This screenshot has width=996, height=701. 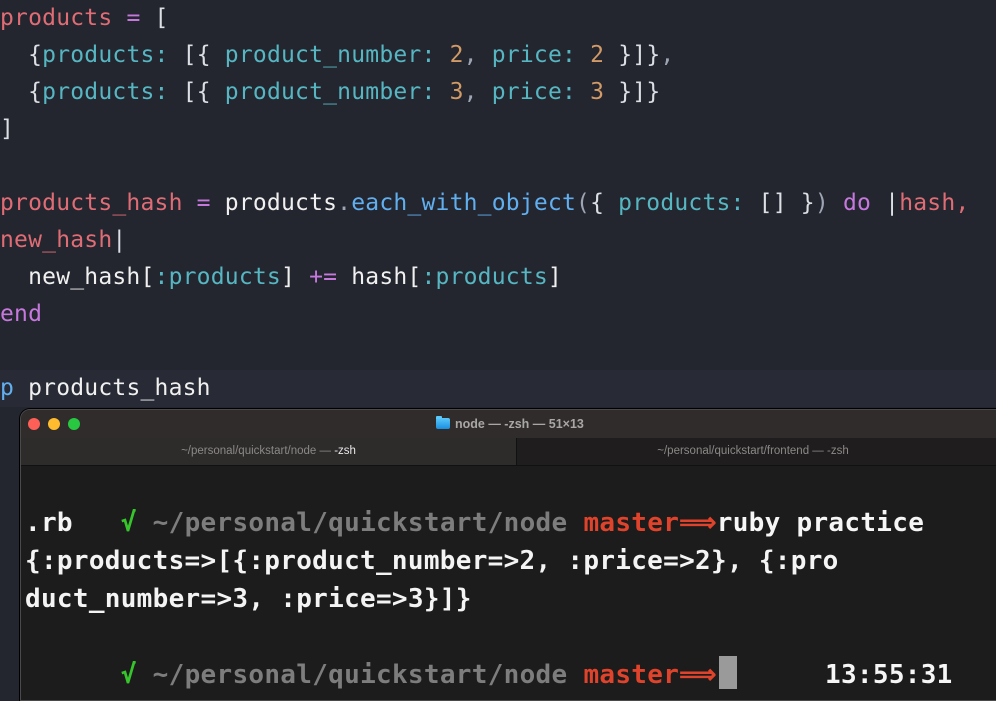 I want to click on prompt-clock: 13:55:31, so click(x=889, y=675).